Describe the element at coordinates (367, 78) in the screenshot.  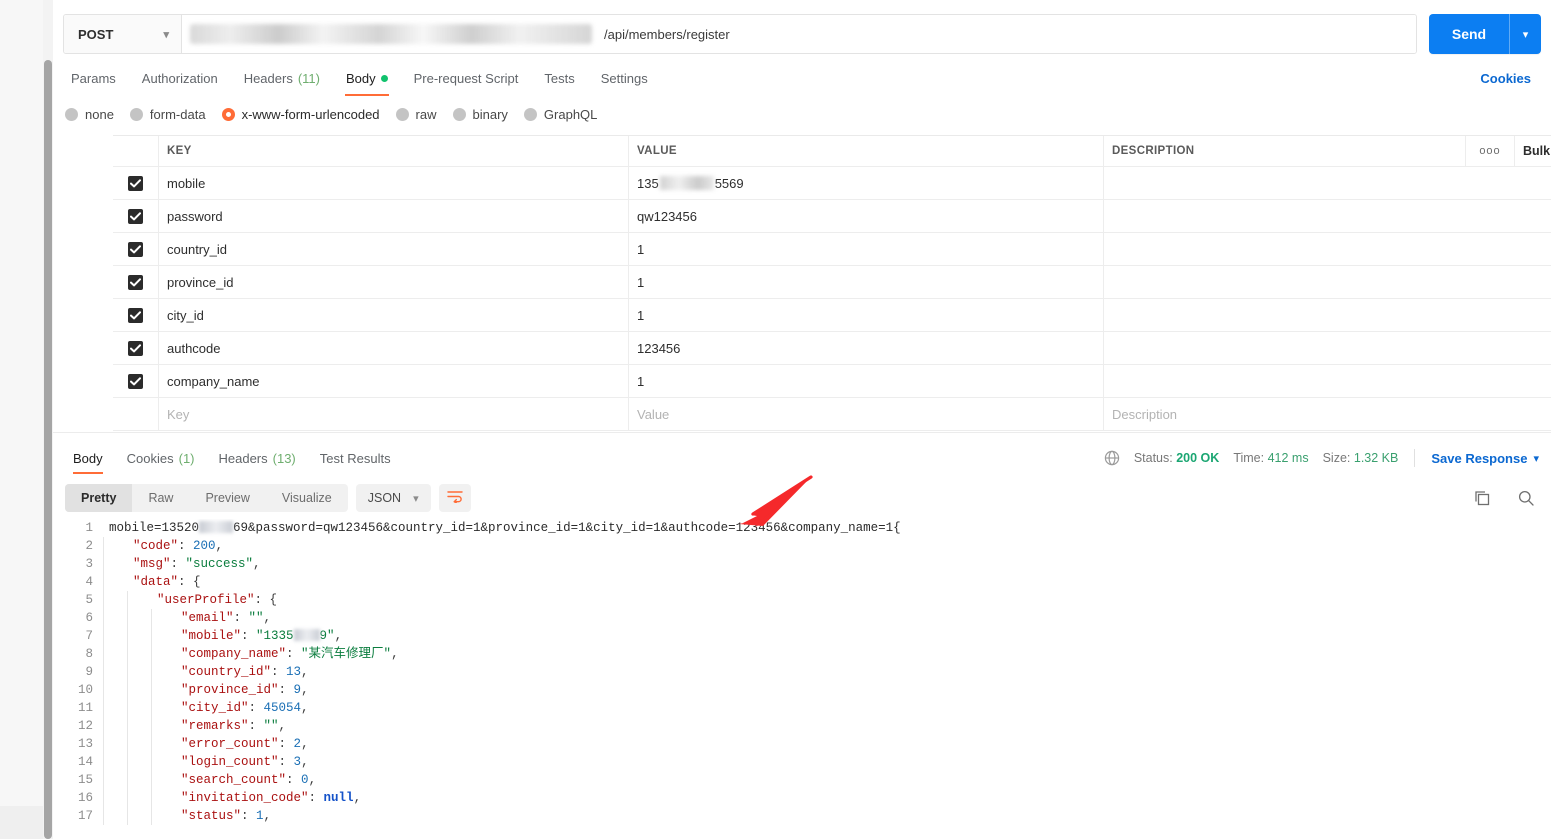
I see `tab-body: Body` at that location.